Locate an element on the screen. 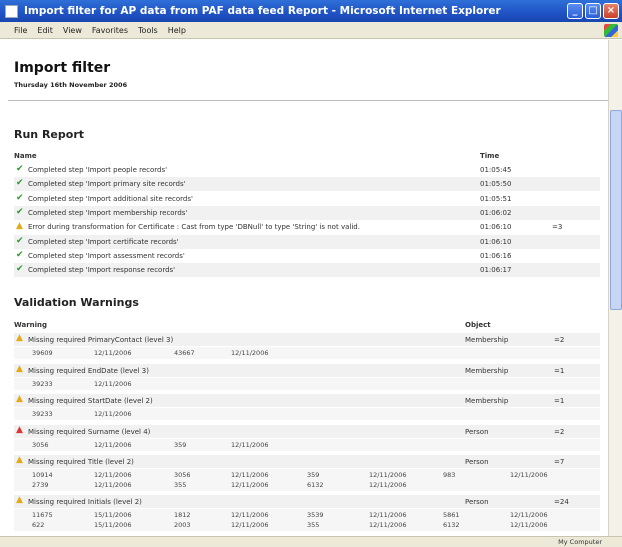  close-button: × is located at coordinates (611, 11).